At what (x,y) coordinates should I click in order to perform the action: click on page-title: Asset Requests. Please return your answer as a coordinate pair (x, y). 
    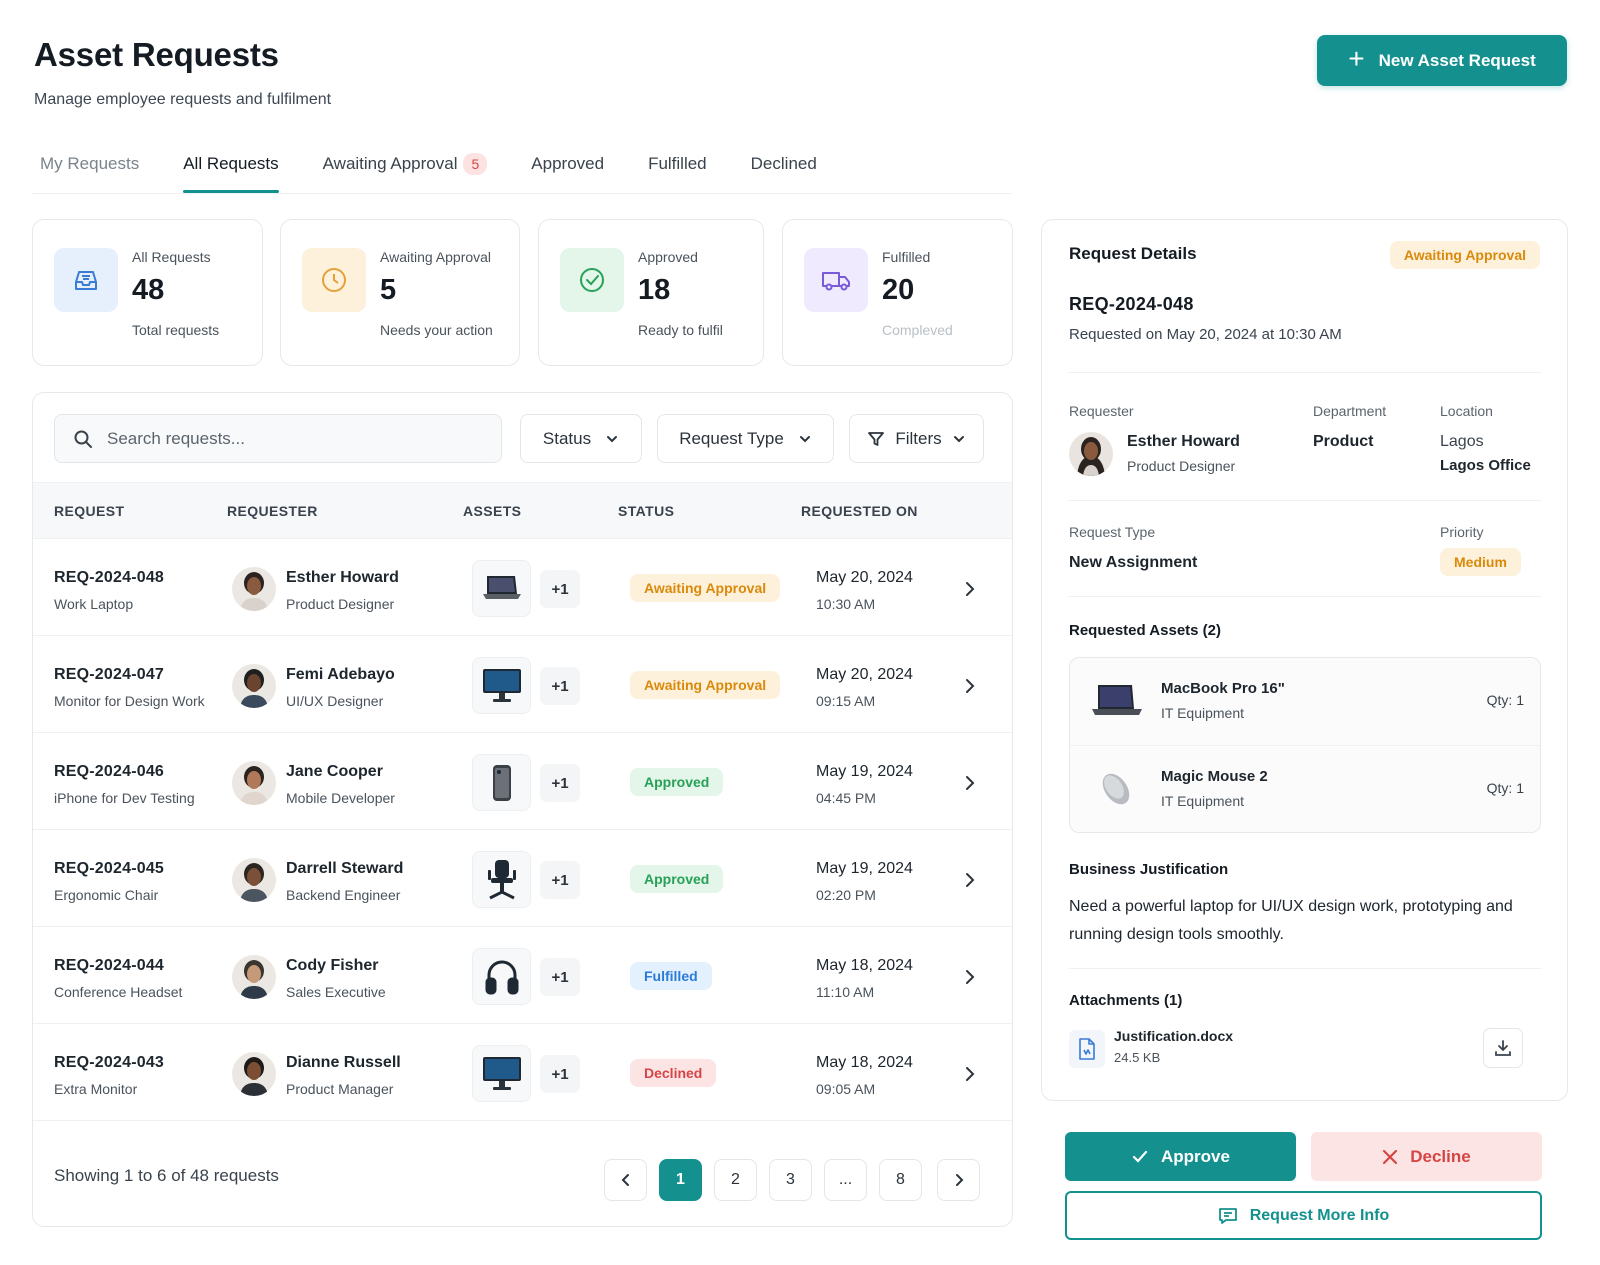
    Looking at the image, I should click on (156, 54).